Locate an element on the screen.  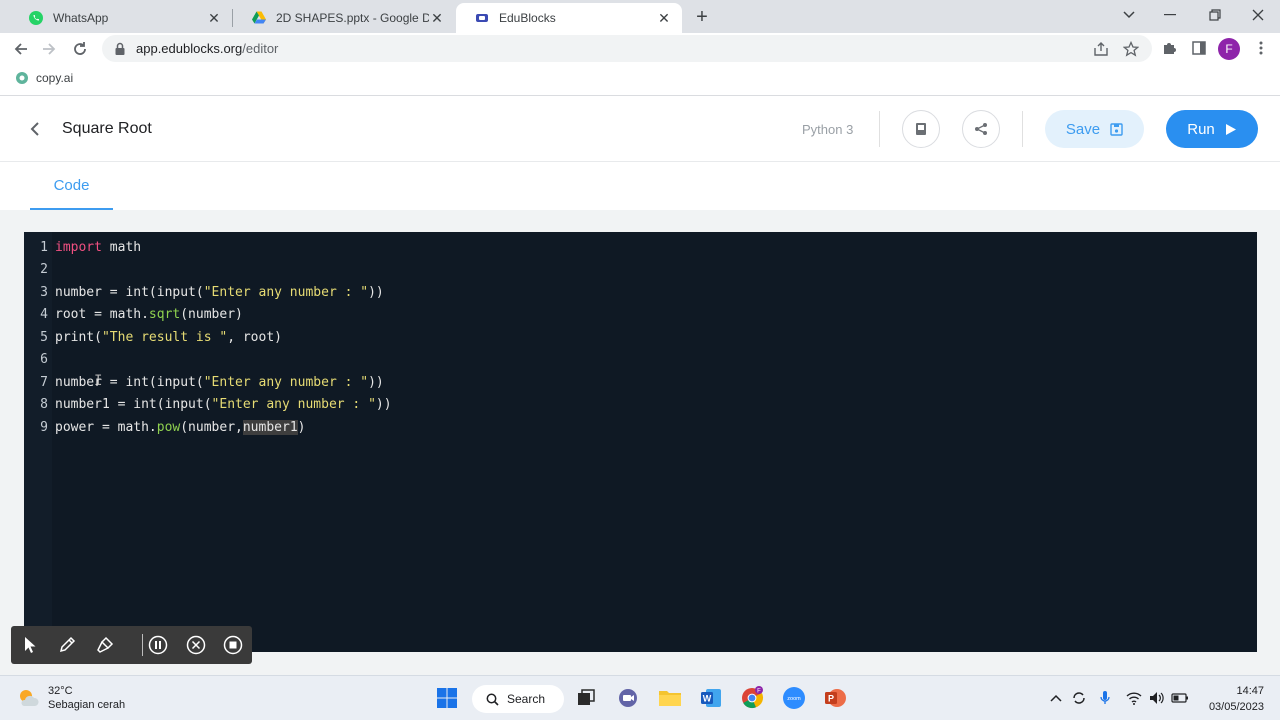
project-title: Square Root is located at coordinates (107, 129).